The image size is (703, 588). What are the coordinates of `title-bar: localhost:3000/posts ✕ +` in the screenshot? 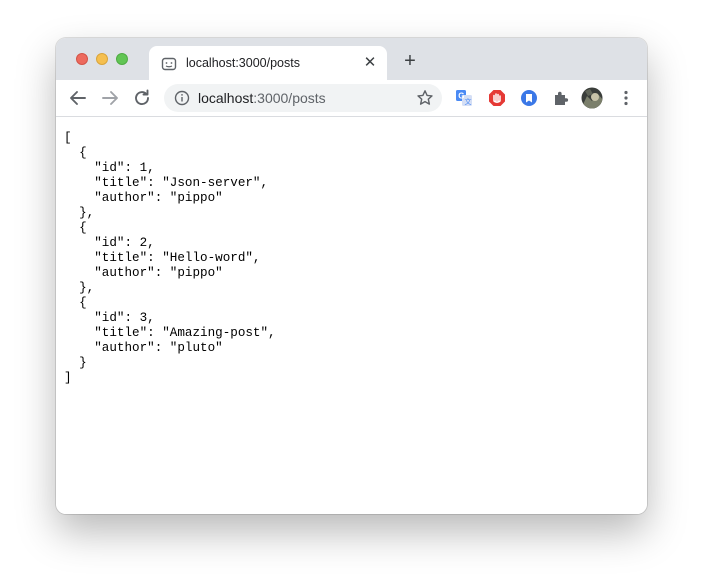 It's located at (351, 59).